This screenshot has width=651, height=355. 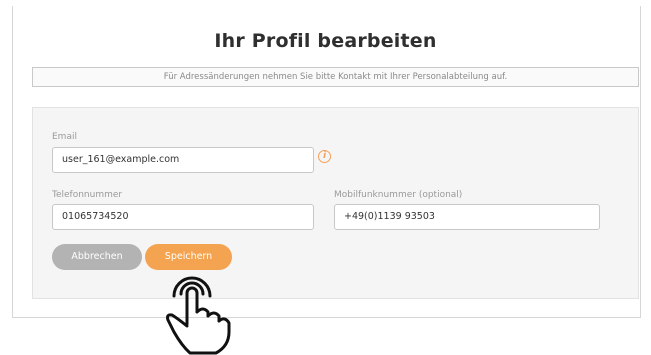 What do you see at coordinates (97, 257) in the screenshot?
I see `cancel-button: Abbrechen` at bounding box center [97, 257].